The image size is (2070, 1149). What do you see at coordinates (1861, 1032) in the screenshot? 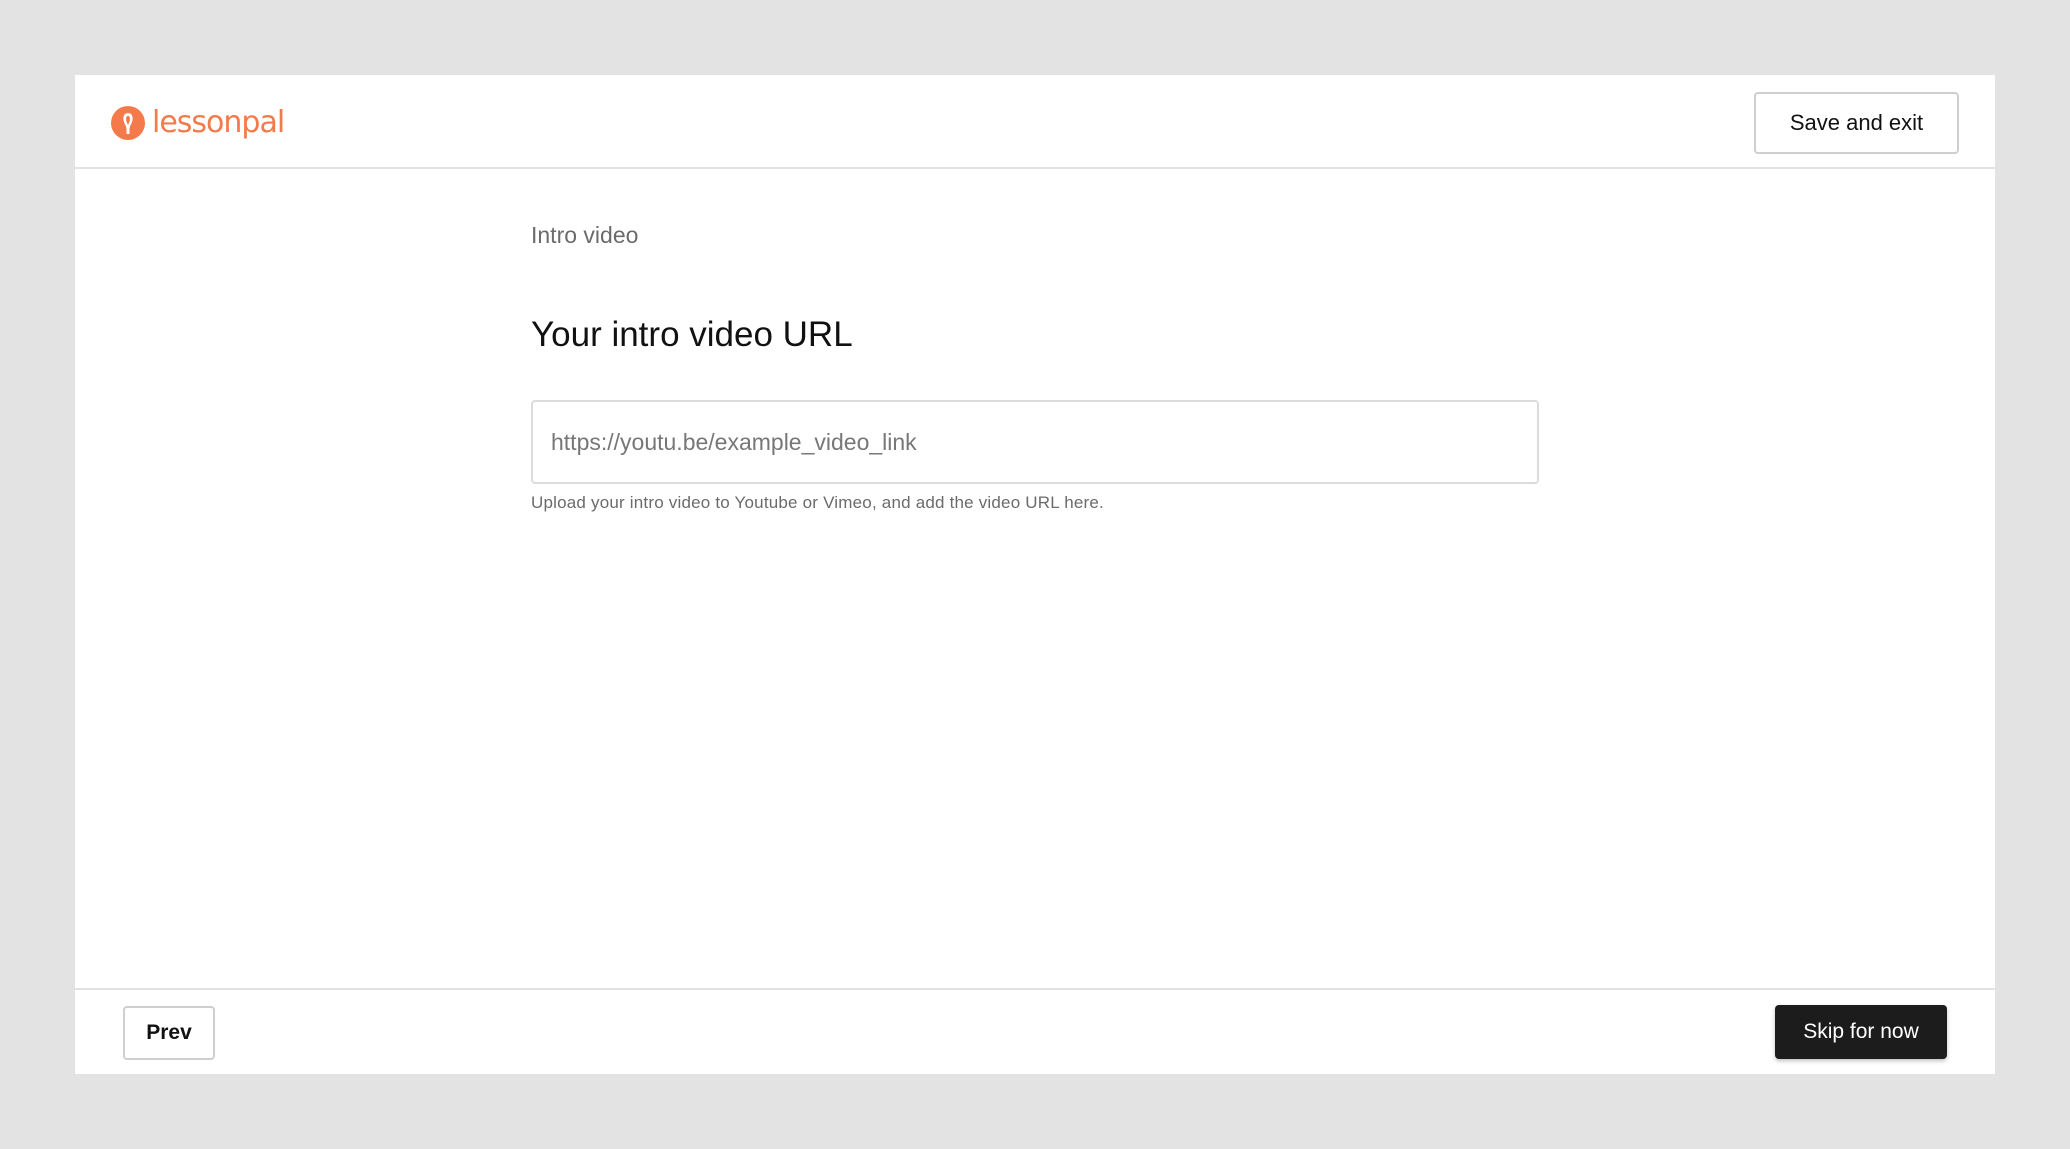
I see `skip-for-now-button: Skip for now` at bounding box center [1861, 1032].